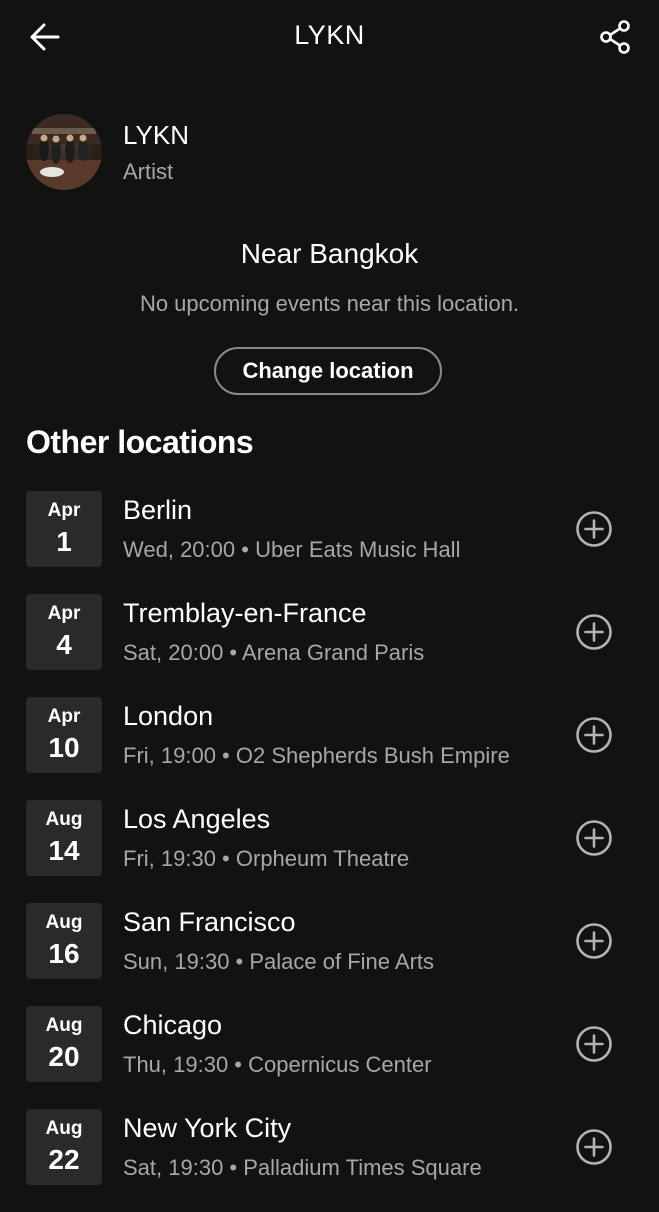 This screenshot has width=659, height=1212. What do you see at coordinates (64, 541) in the screenshot?
I see `date-day: 1` at bounding box center [64, 541].